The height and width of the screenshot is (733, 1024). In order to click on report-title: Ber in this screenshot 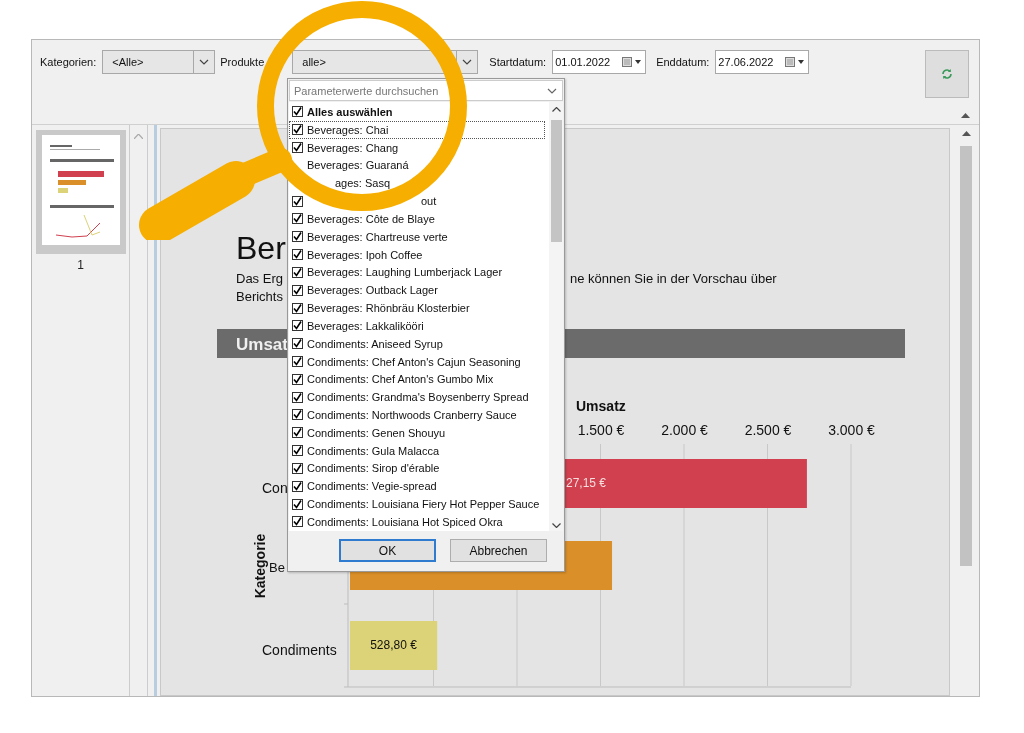, I will do `click(261, 248)`.